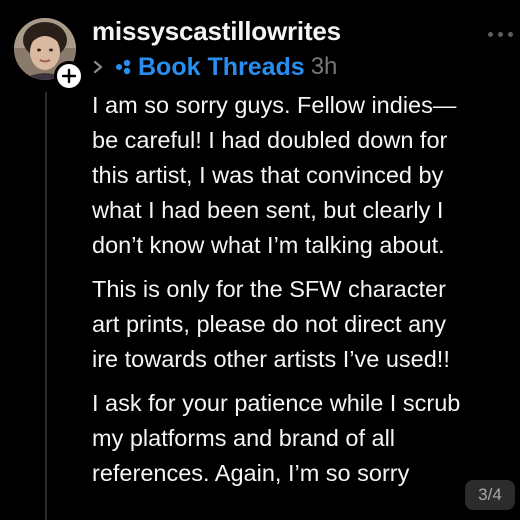 This screenshot has width=520, height=520. Describe the element at coordinates (251, 473) in the screenshot. I see `text-line: references. Again, I’m so sorry` at that location.